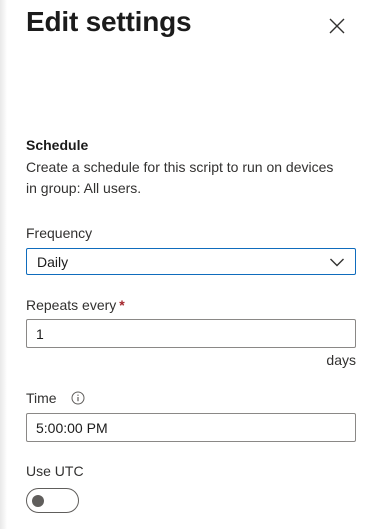 Image resolution: width=376 pixels, height=529 pixels. I want to click on panel-title: Edit settings, so click(109, 21).